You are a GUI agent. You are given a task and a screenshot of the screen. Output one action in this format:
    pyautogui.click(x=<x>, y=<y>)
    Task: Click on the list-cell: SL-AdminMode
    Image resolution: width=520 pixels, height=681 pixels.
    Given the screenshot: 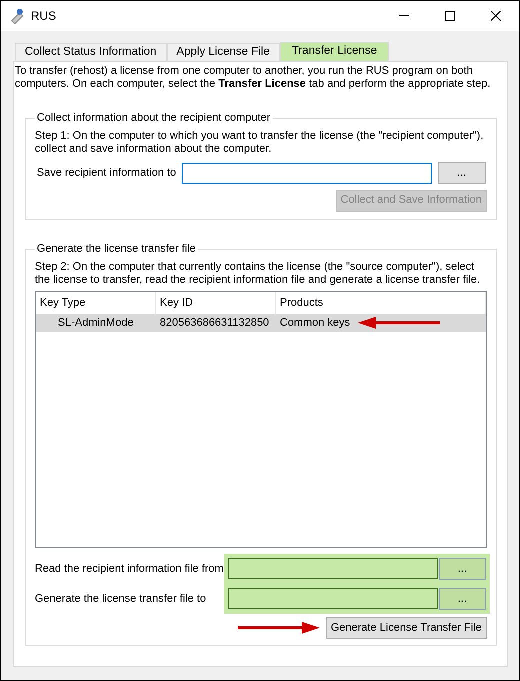 What is the action you would take?
    pyautogui.click(x=96, y=323)
    